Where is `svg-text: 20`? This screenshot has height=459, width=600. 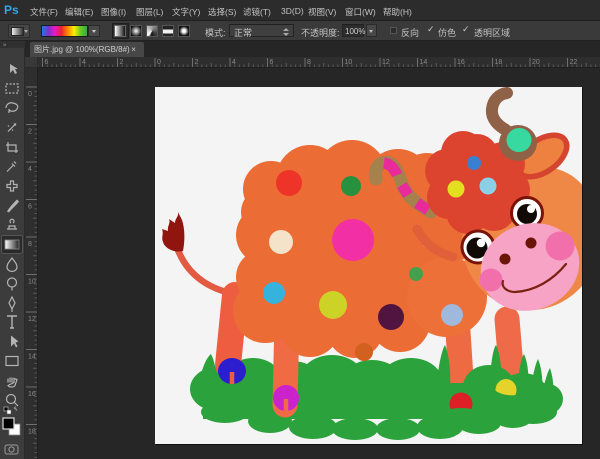
svg-text: 20 is located at coordinates (536, 62).